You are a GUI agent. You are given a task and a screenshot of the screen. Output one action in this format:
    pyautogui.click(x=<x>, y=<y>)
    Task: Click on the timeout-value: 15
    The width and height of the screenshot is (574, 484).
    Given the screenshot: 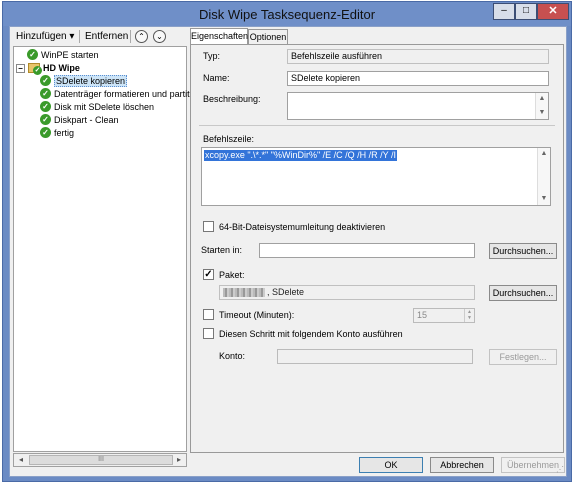 What is the action you would take?
    pyautogui.click(x=422, y=315)
    